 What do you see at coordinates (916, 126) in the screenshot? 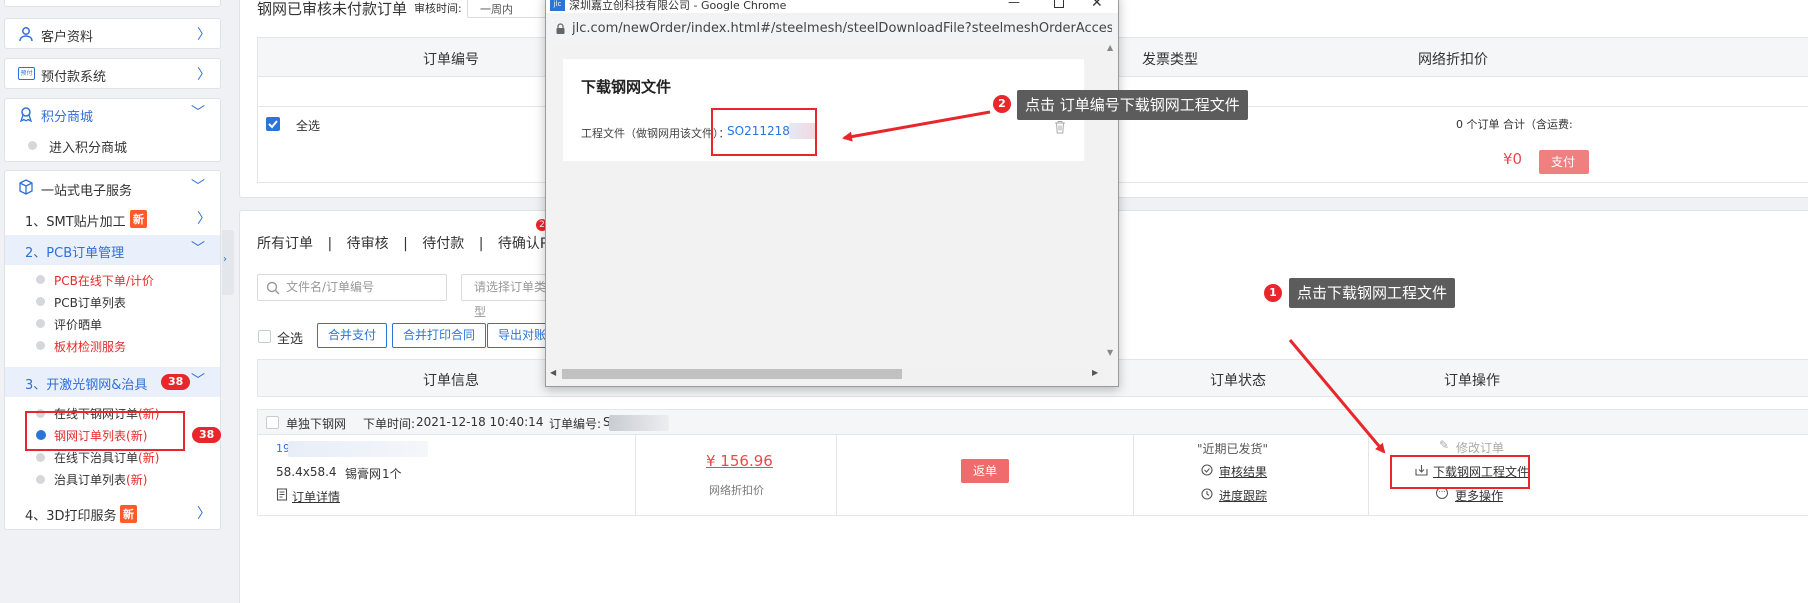
I see `arrow-to-file-link` at bounding box center [916, 126].